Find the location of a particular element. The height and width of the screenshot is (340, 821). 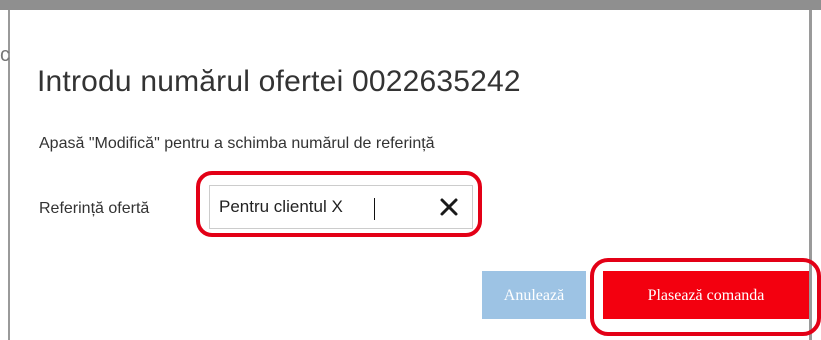

background-partial-text: c is located at coordinates (5, 55).